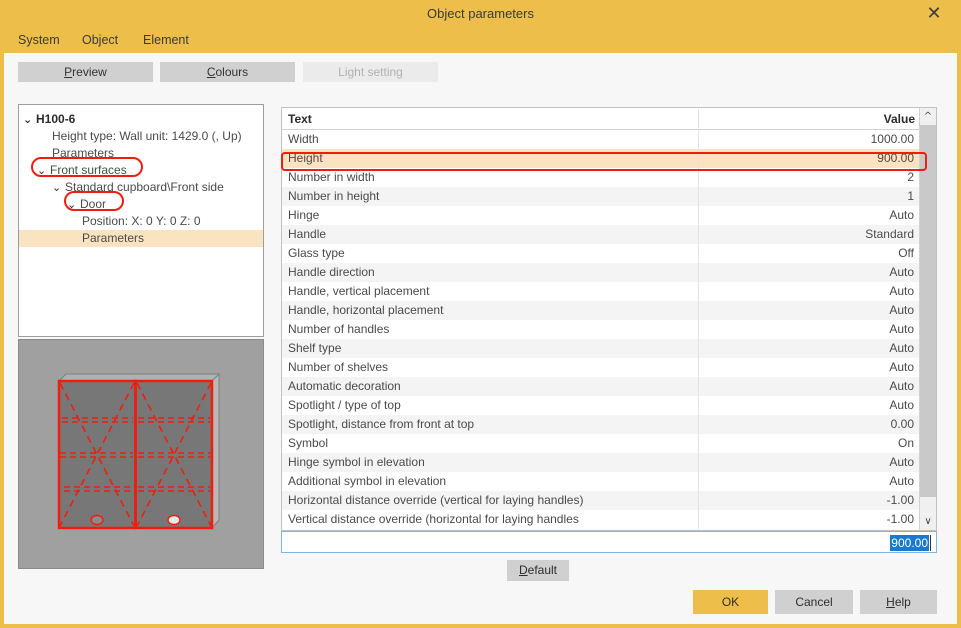  I want to click on tree-node-label: Standard cupboard\Front side, so click(144, 187).